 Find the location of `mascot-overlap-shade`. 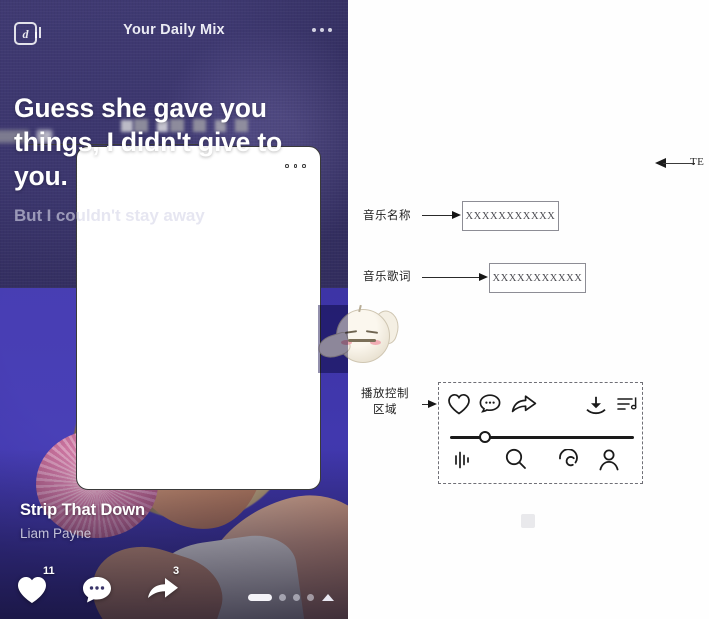

mascot-overlap-shade is located at coordinates (333, 339).